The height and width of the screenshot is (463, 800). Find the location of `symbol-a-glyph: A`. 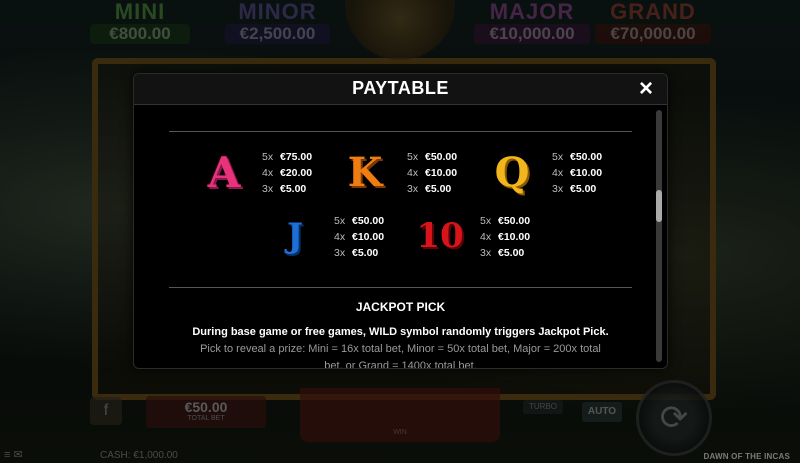

symbol-a-glyph: A is located at coordinates (224, 172).